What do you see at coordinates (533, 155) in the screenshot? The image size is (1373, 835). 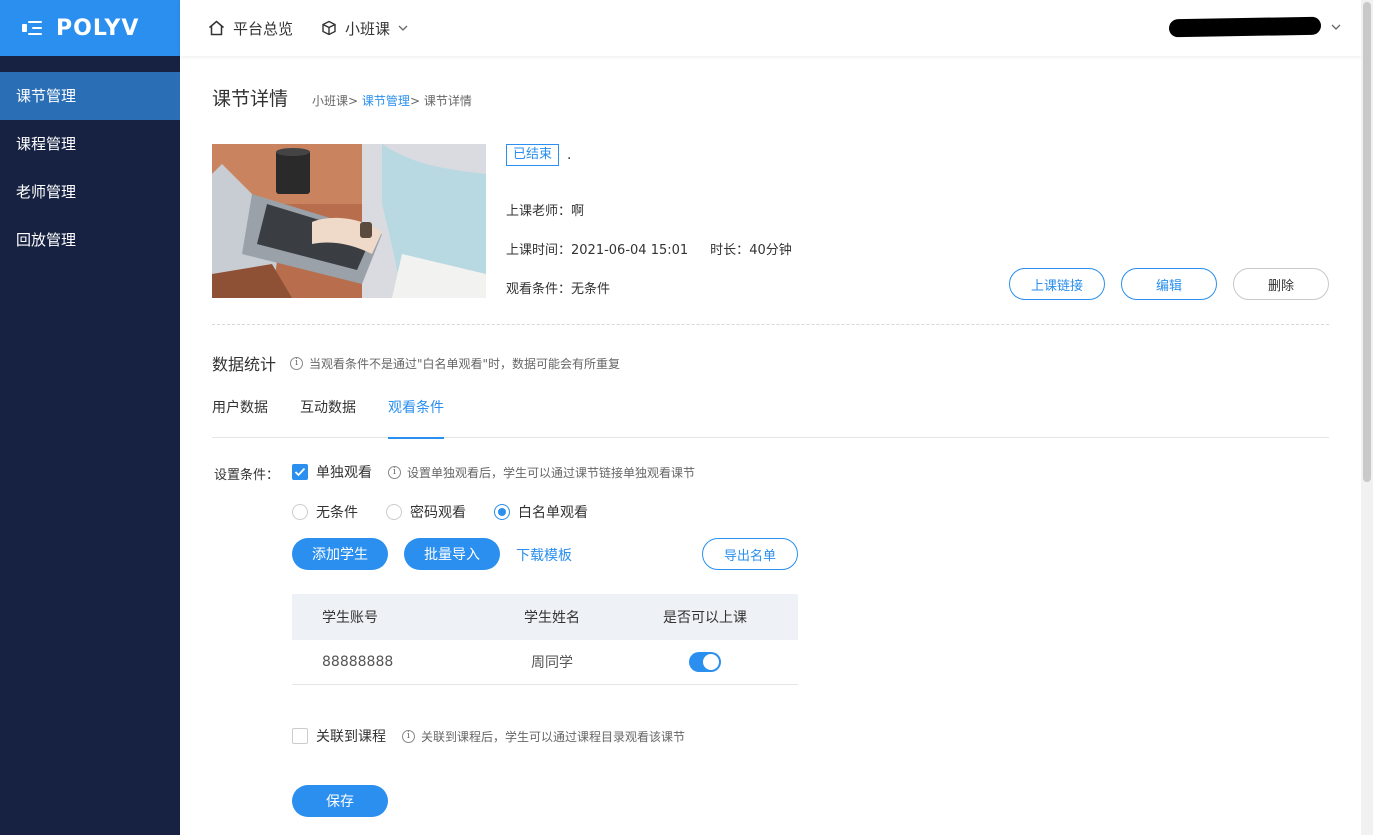 I see `status-badge: 已结束` at bounding box center [533, 155].